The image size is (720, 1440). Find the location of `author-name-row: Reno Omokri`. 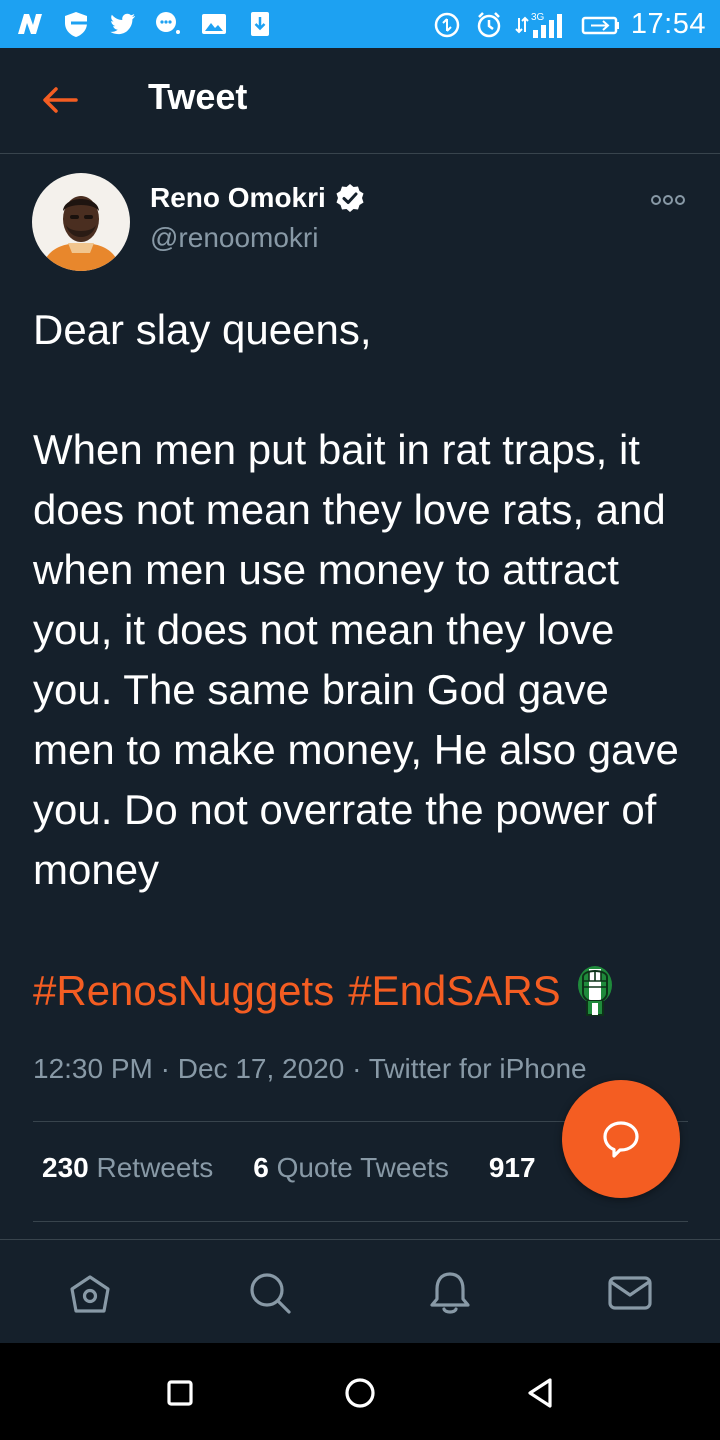

author-name-row: Reno Omokri is located at coordinates (258, 198).